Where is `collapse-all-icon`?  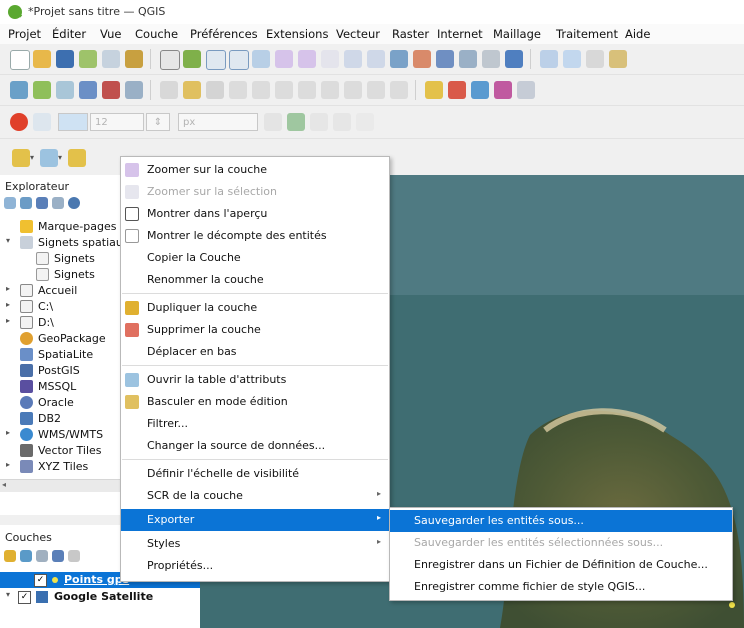 collapse-all-icon is located at coordinates (58, 203).